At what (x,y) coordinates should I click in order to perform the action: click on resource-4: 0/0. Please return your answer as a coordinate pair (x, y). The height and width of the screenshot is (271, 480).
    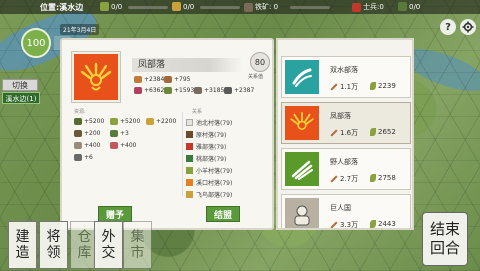
    Looking at the image, I should click on (409, 6).